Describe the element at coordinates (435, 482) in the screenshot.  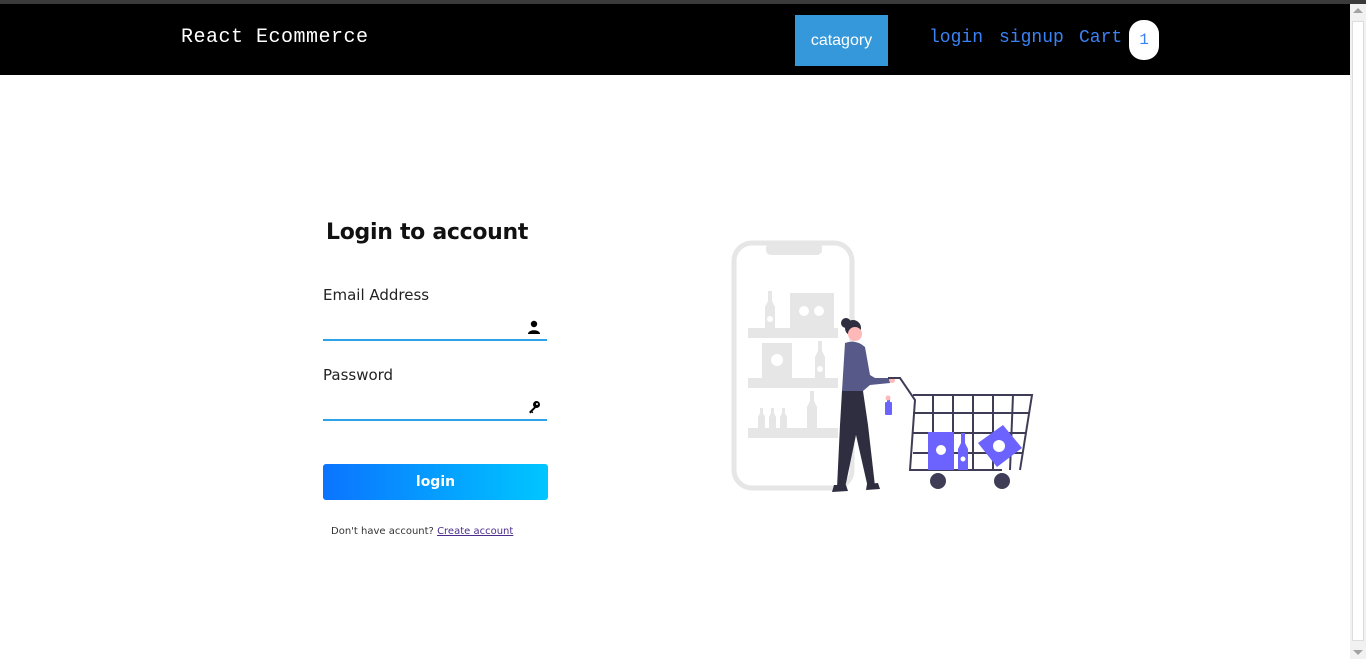
I see `login-submit-button: login` at that location.